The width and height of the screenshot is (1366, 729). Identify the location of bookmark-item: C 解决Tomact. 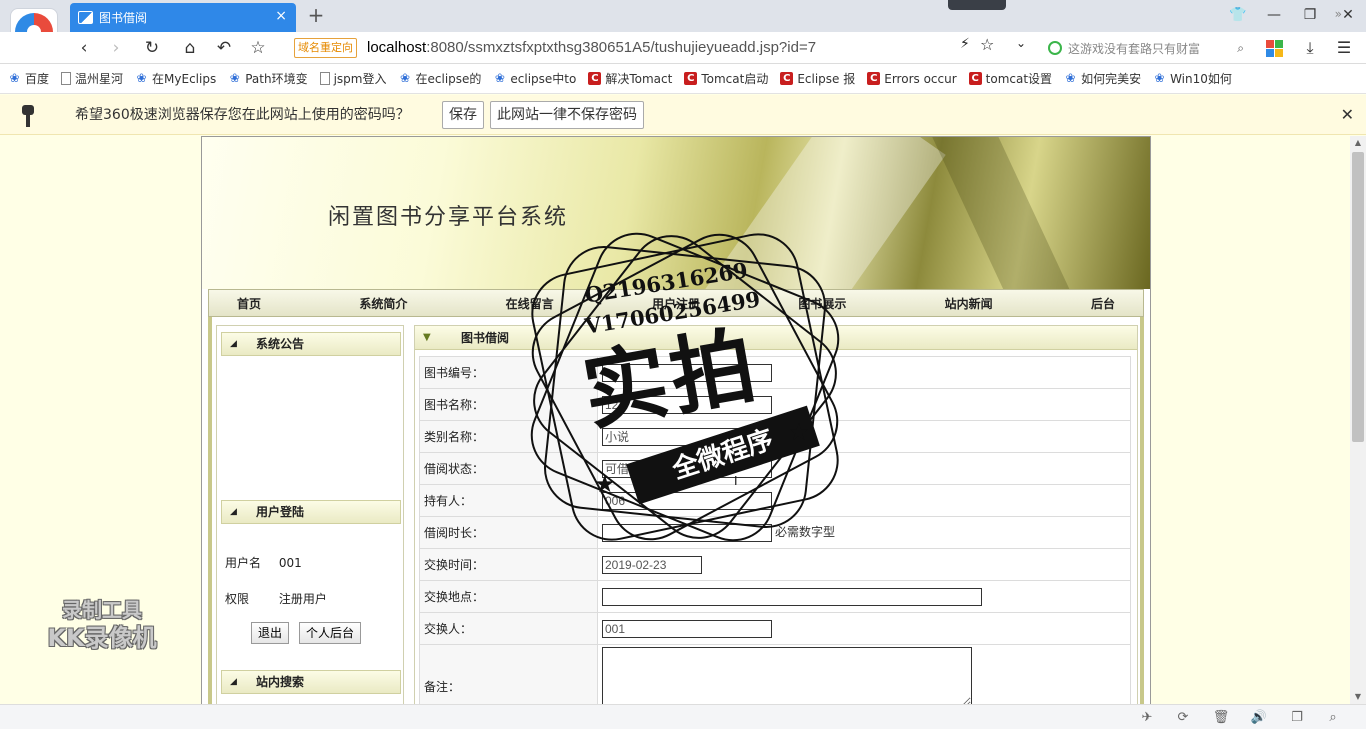
(630, 78).